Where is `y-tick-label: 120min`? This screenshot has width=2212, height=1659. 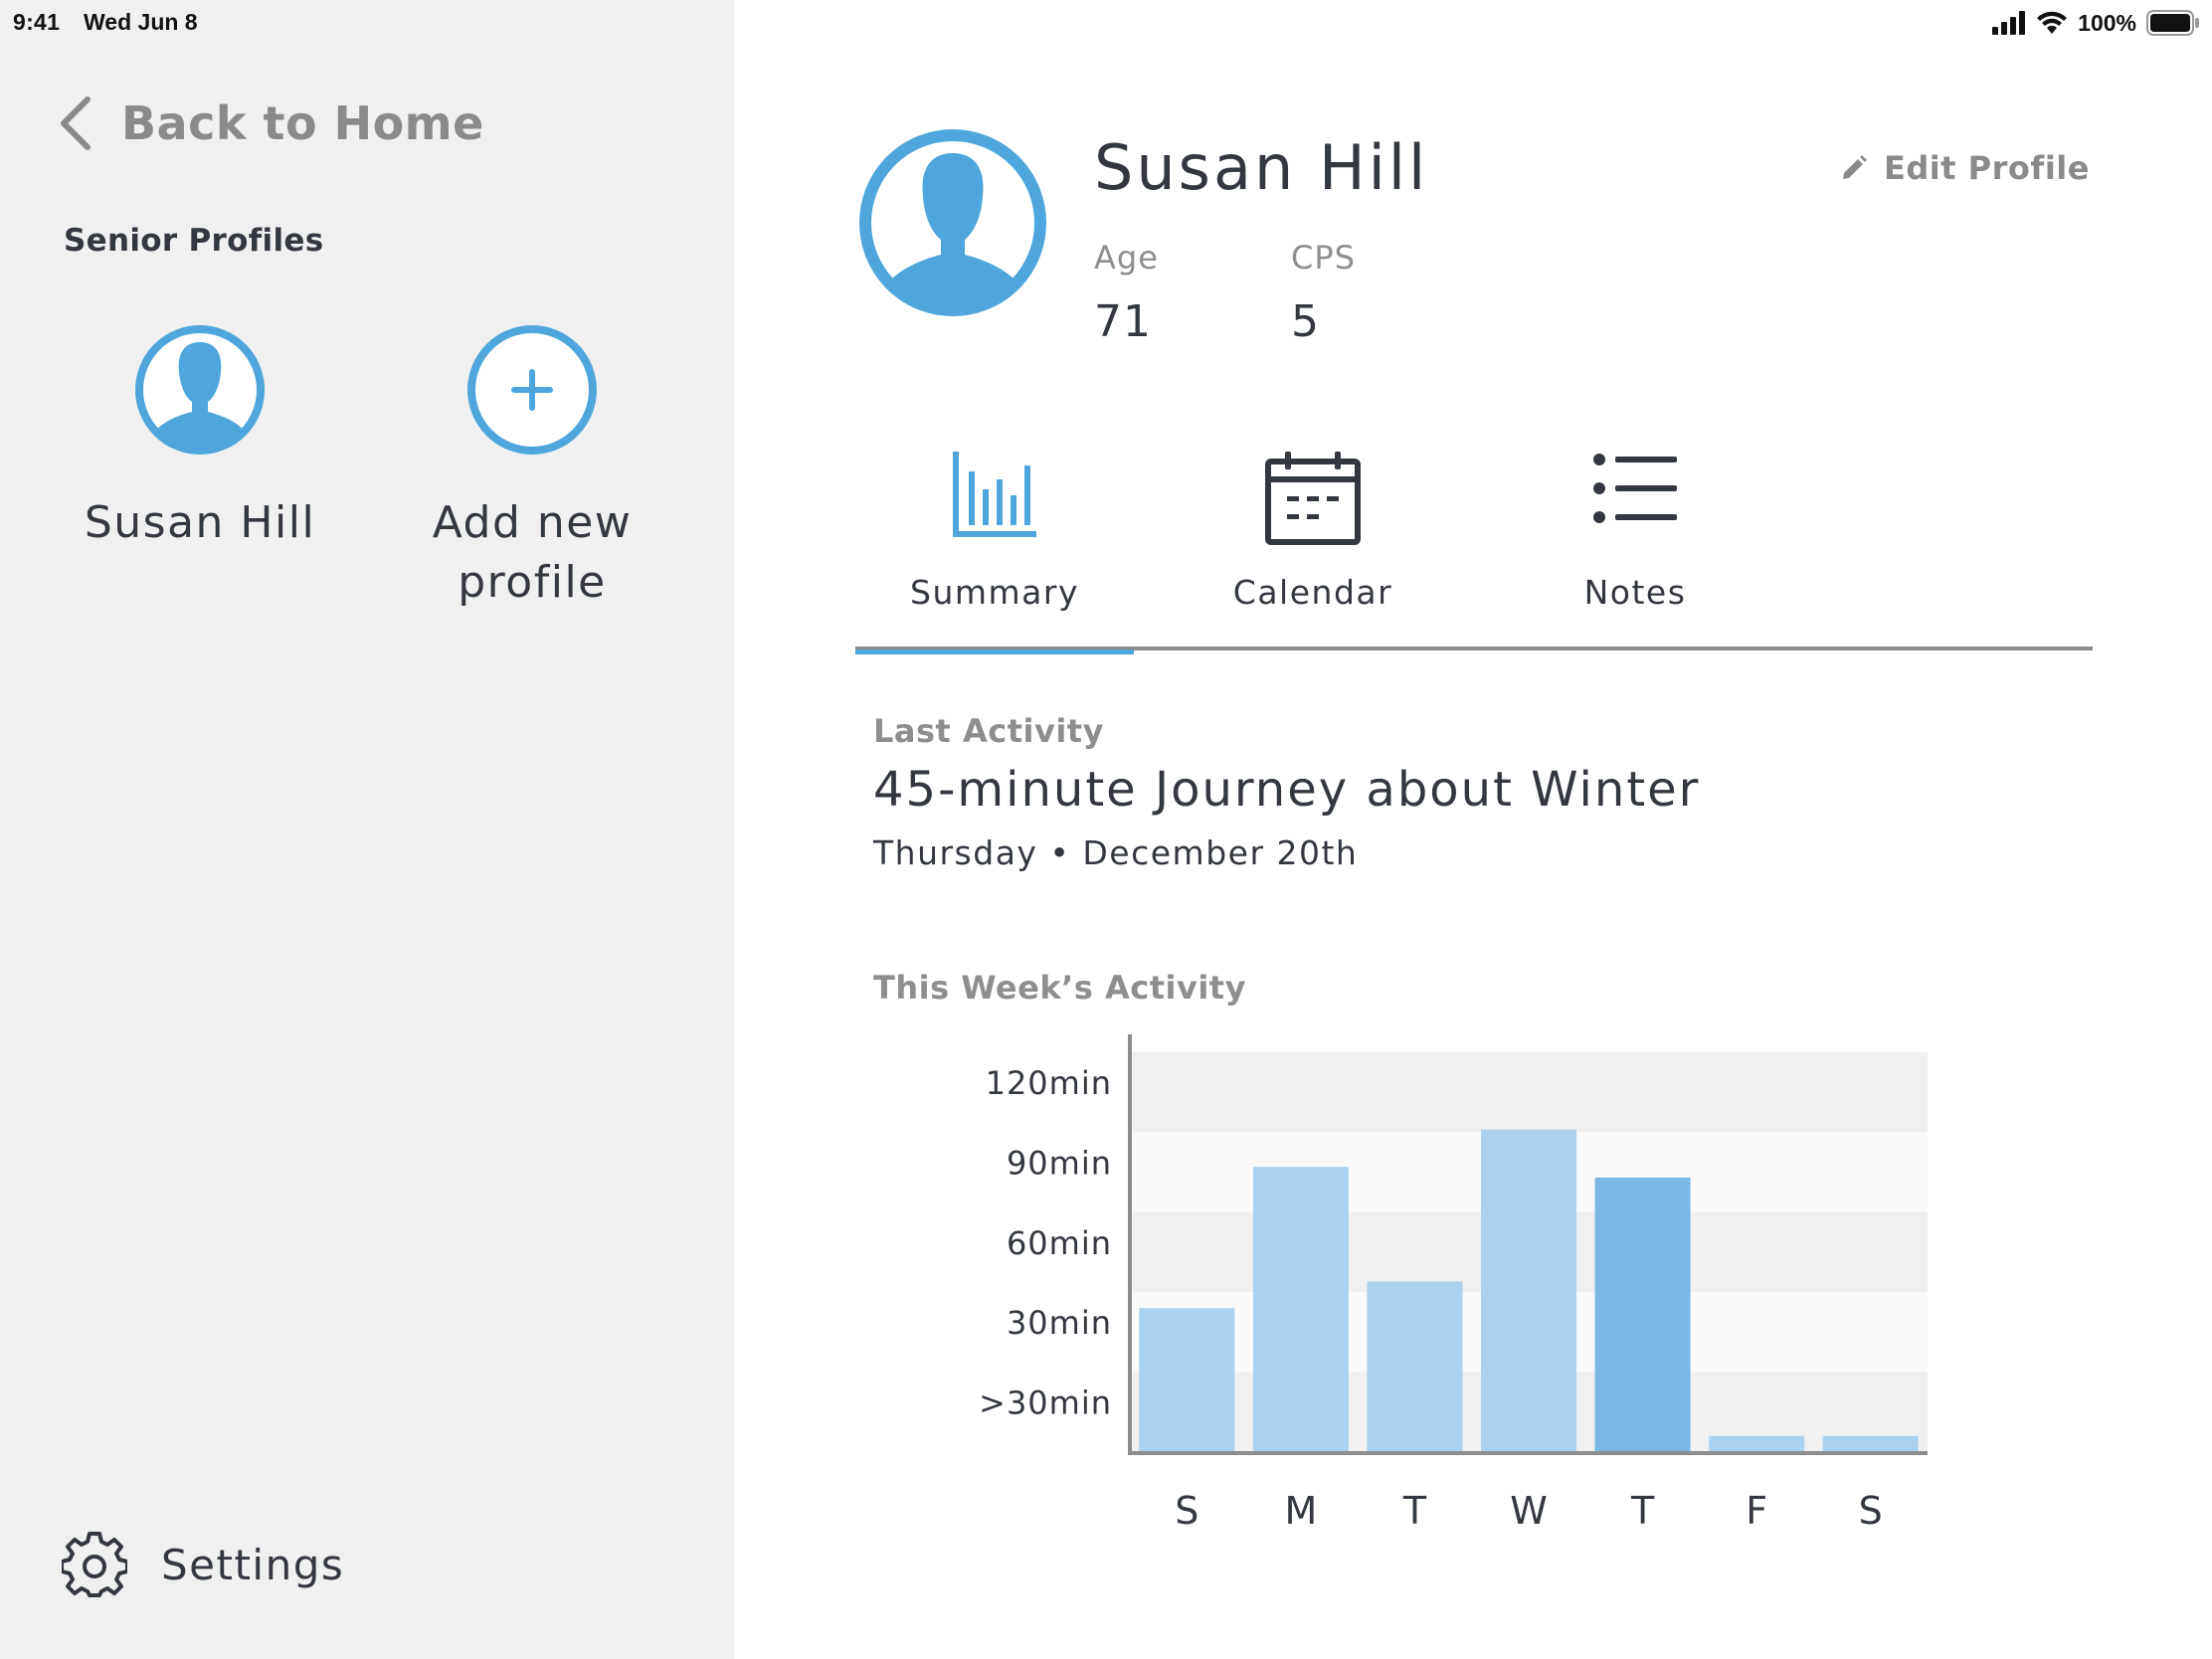 y-tick-label: 120min is located at coordinates (1049, 1083).